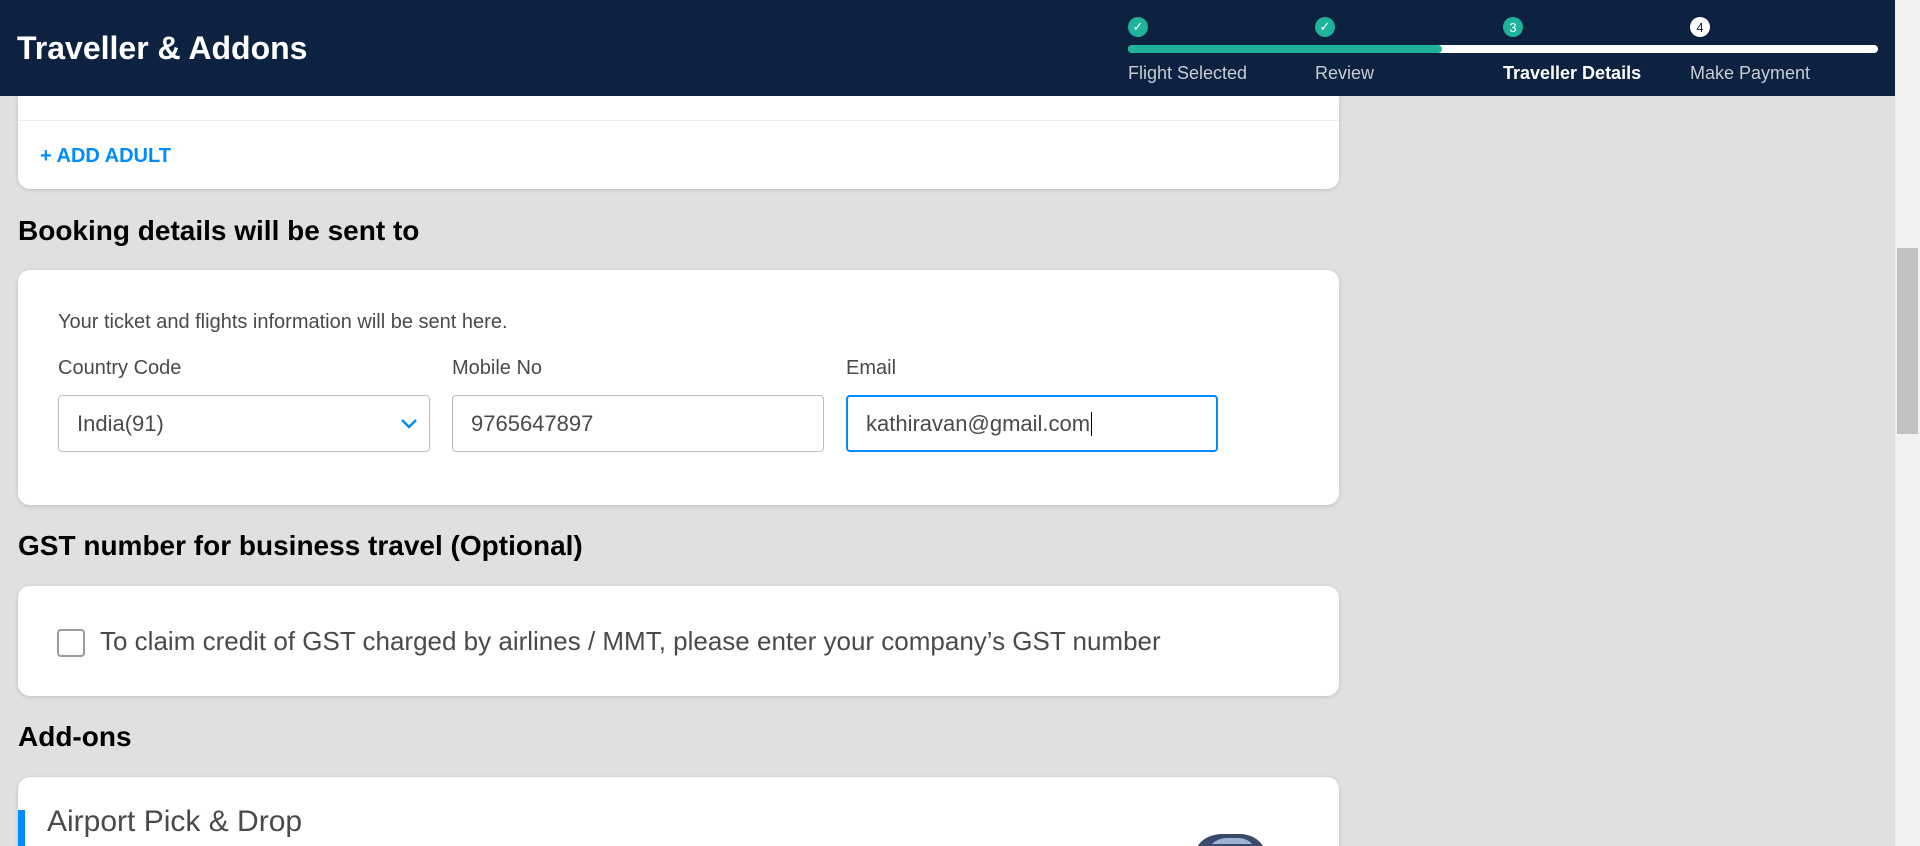 The image size is (1920, 846). Describe the element at coordinates (244, 423) in the screenshot. I see `country-code-select: India(91)` at that location.